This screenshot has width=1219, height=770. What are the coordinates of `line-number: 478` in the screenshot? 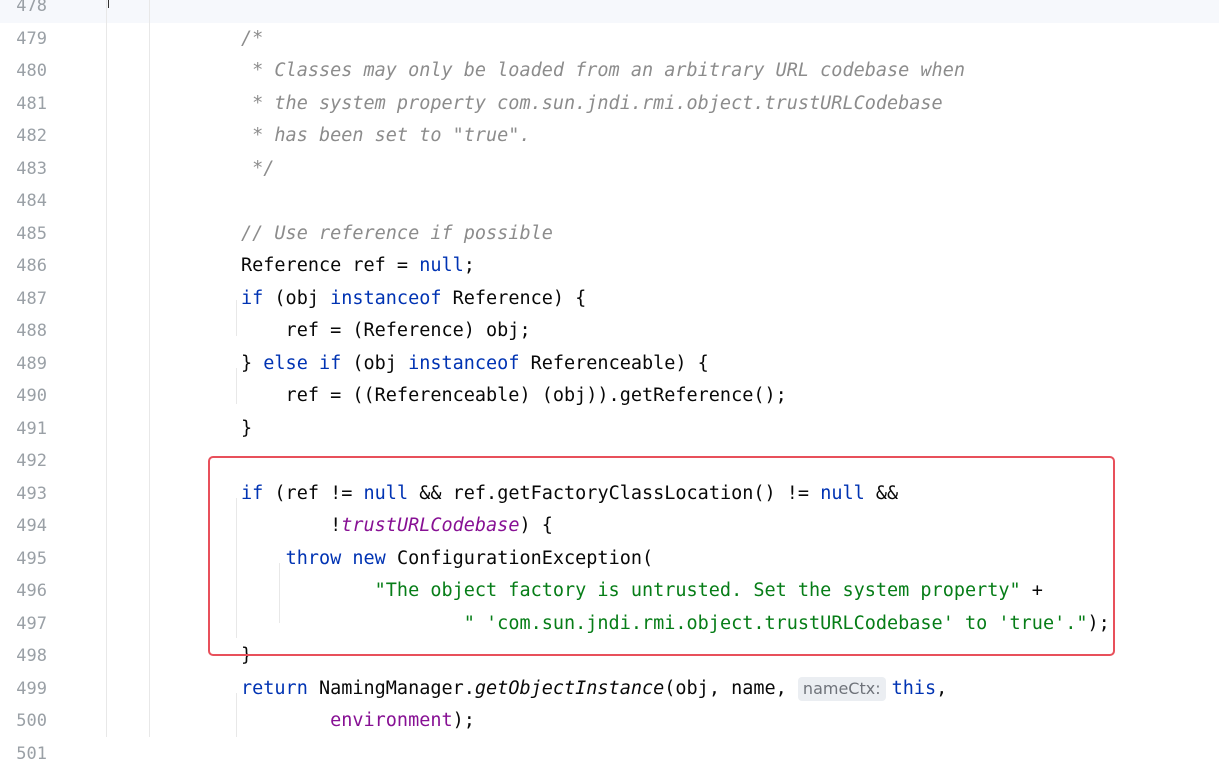 It's located at (23, 11).